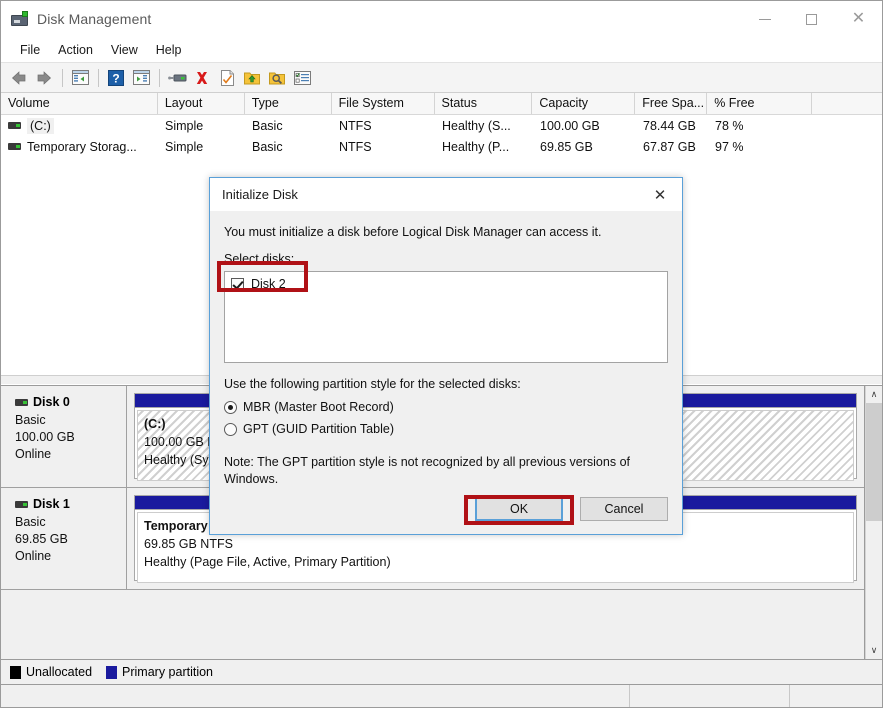 The width and height of the screenshot is (883, 708). Describe the element at coordinates (484, 103) in the screenshot. I see `column-header-status: Status` at that location.